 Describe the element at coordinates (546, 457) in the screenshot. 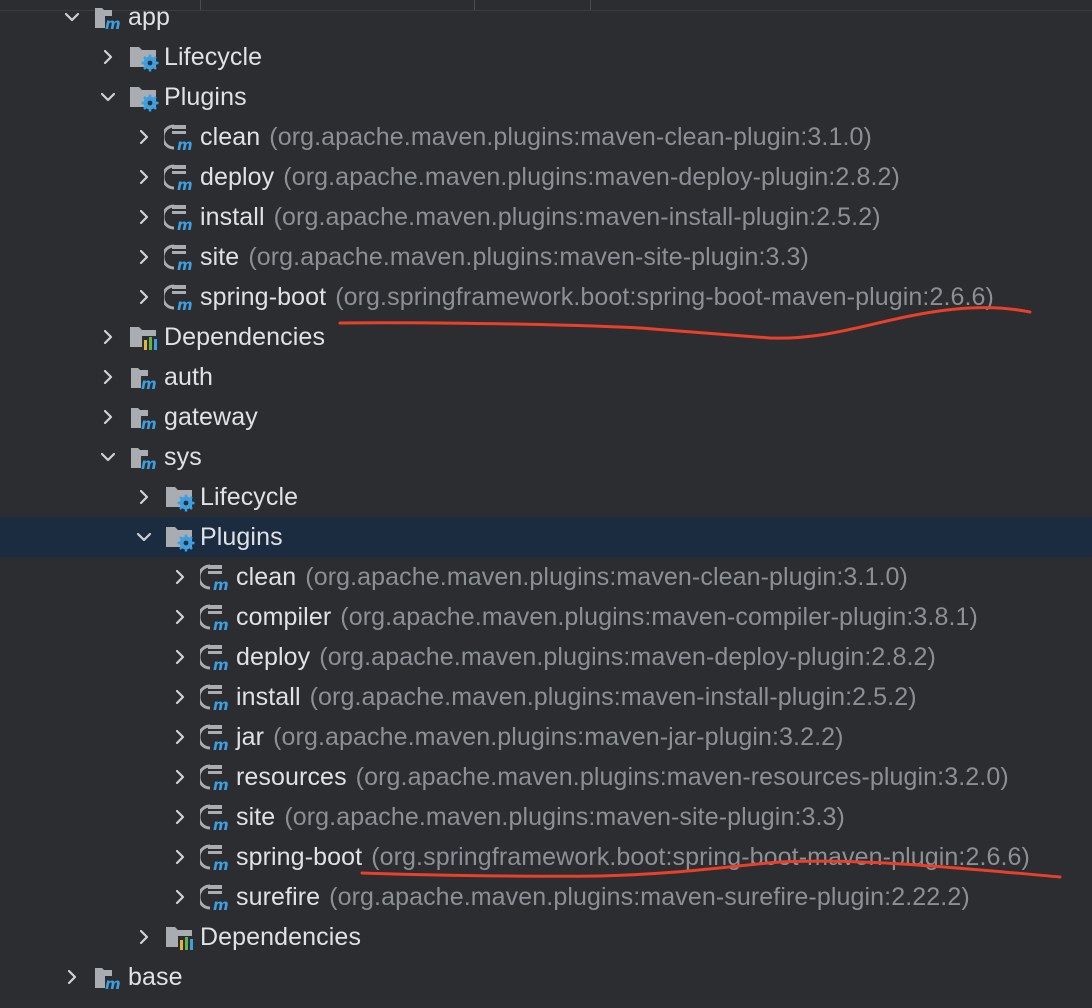

I see `tree-row-sys: m sys` at that location.